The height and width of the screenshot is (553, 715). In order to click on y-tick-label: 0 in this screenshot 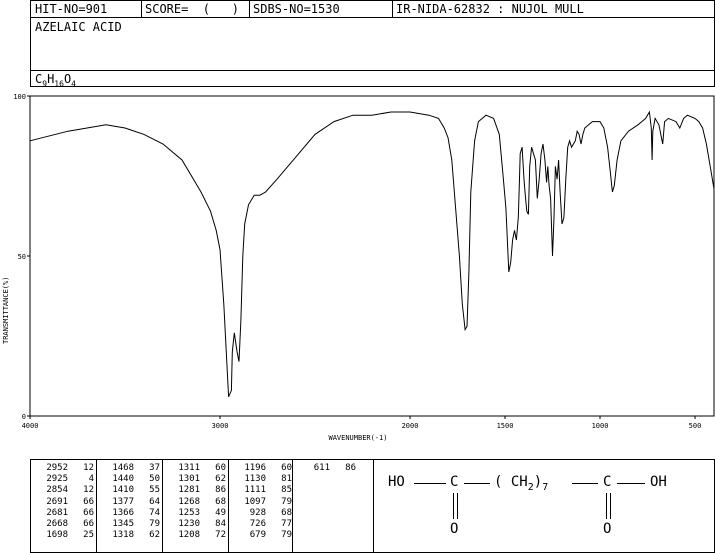, I will do `click(24, 417)`.